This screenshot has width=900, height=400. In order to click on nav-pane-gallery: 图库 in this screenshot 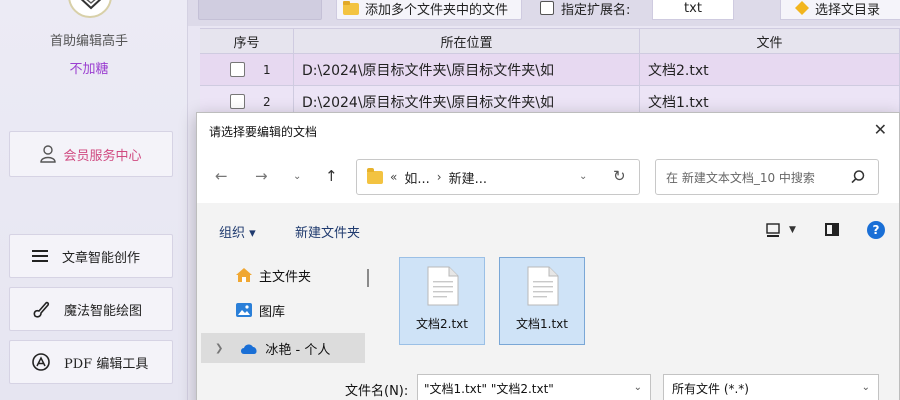, I will do `click(283, 310)`.